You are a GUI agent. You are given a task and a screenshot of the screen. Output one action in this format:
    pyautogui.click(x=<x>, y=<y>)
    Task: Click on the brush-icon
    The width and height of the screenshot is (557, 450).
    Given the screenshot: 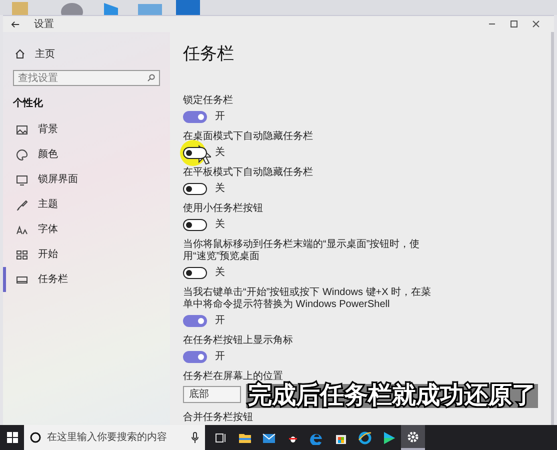 What is the action you would take?
    pyautogui.click(x=22, y=204)
    